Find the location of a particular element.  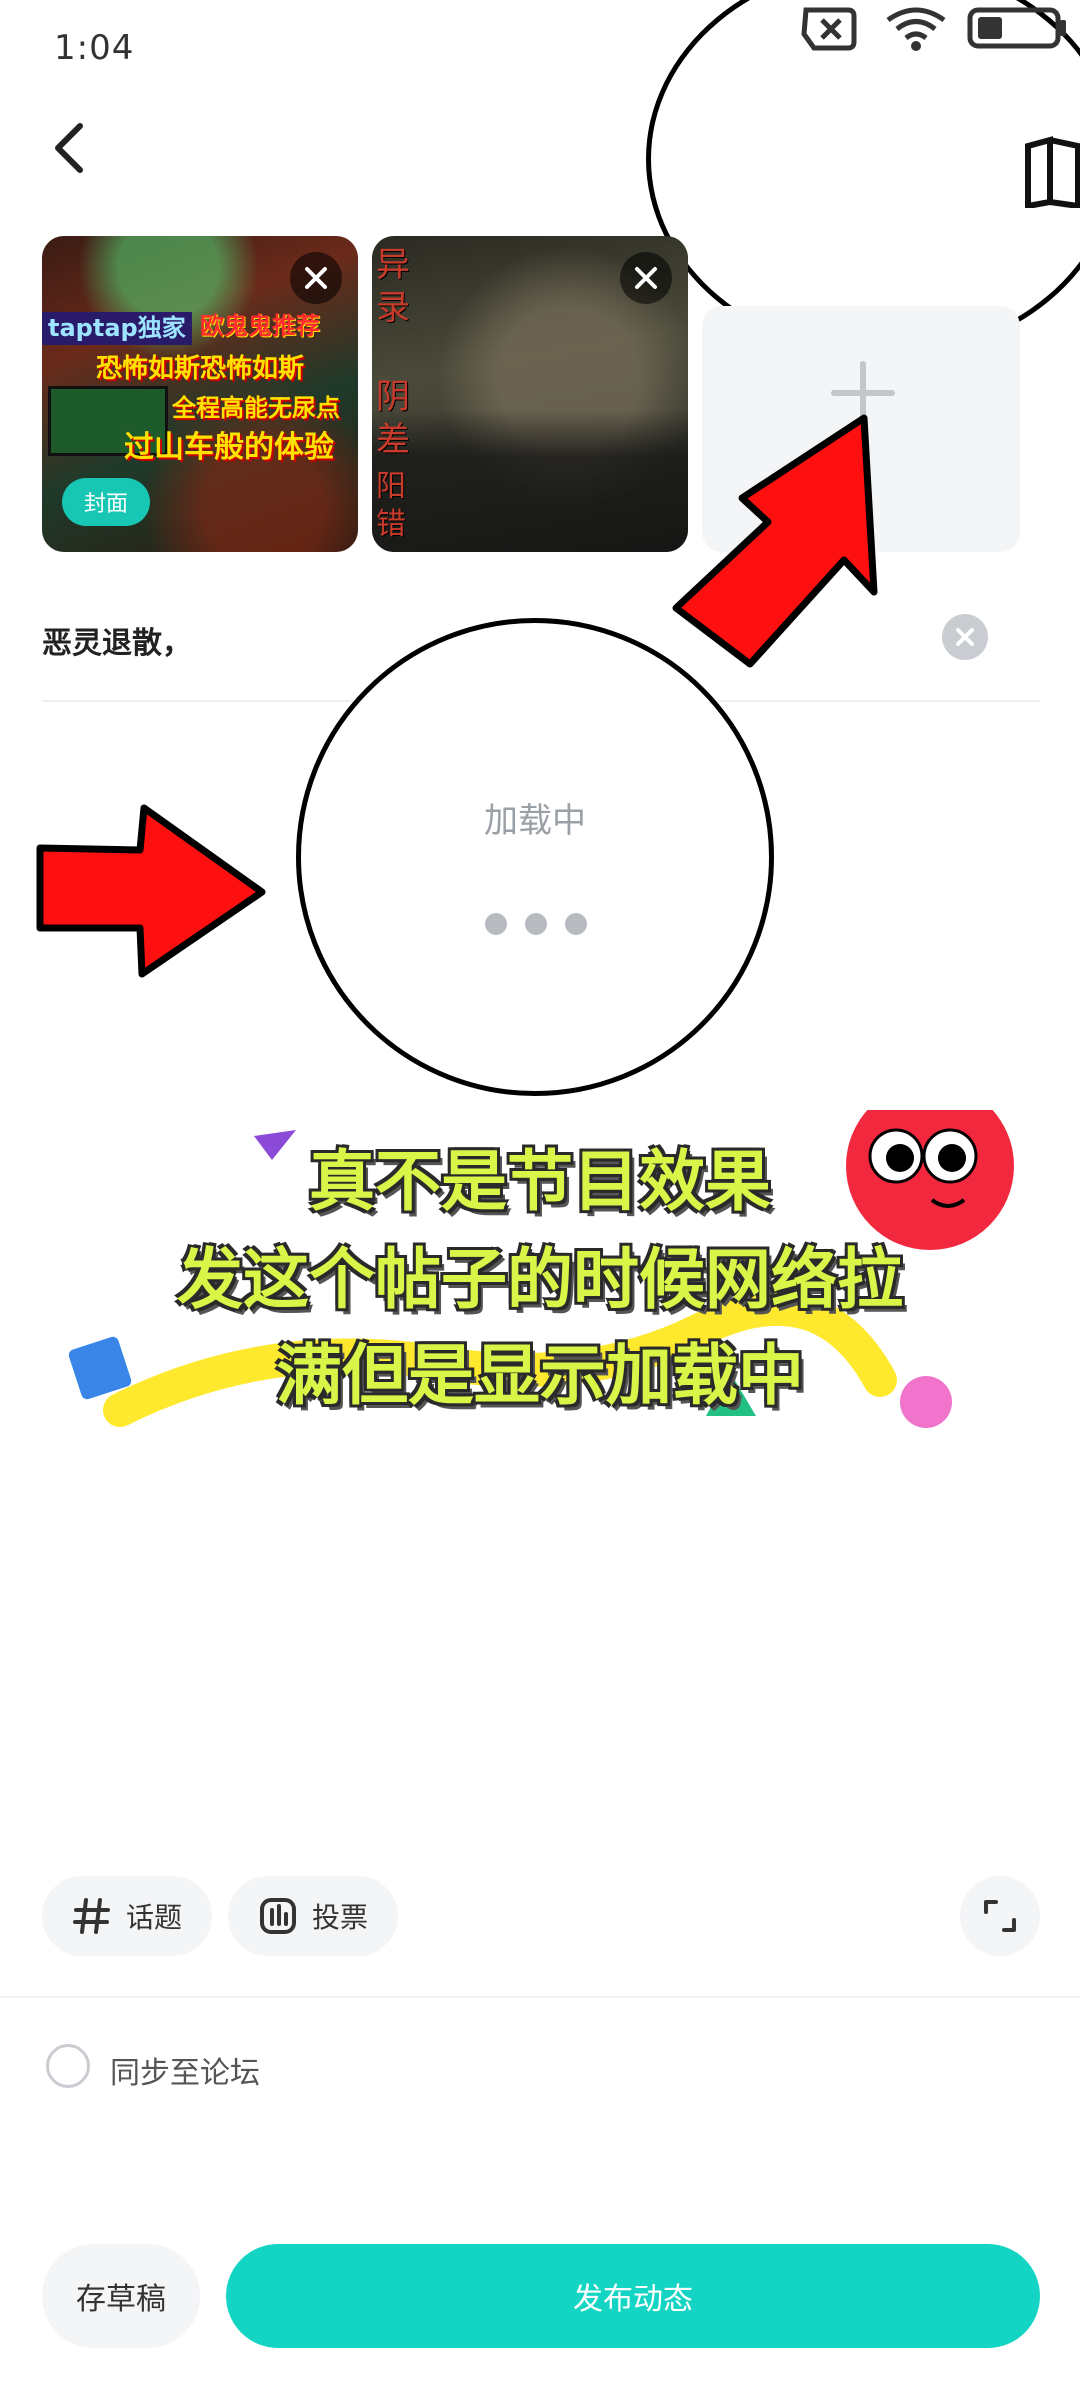

battery-icon is located at coordinates (1016, 28).